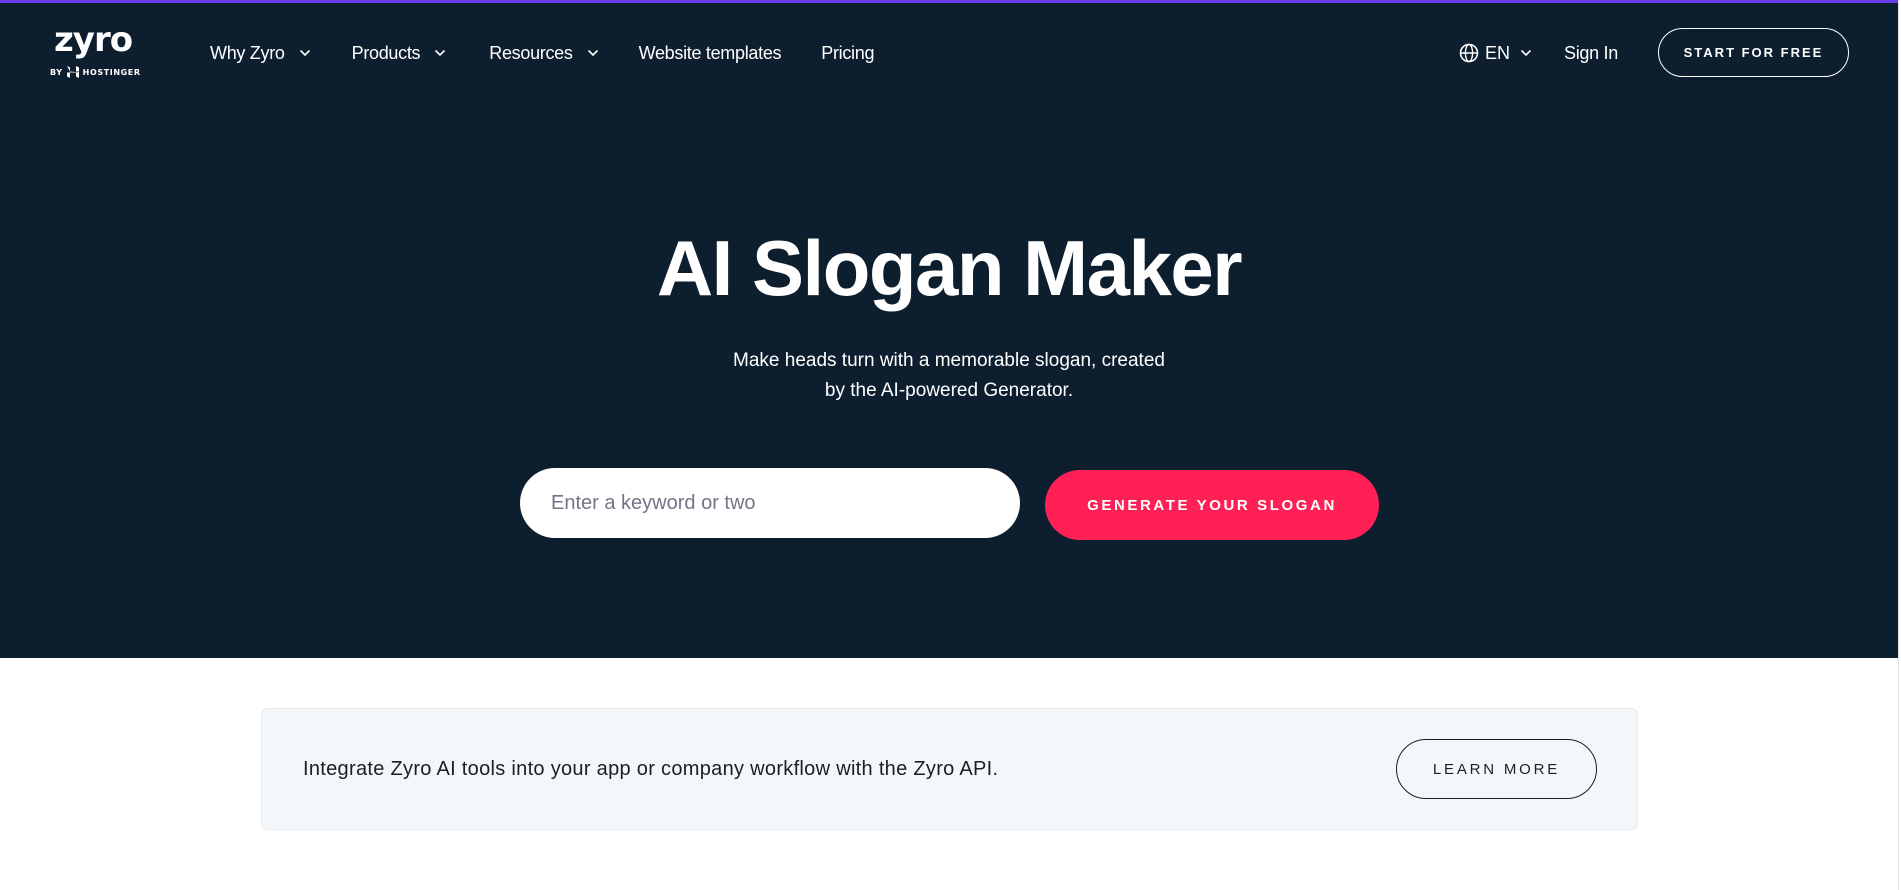  Describe the element at coordinates (1496, 769) in the screenshot. I see `learn-more-button: LEARN MORE` at that location.